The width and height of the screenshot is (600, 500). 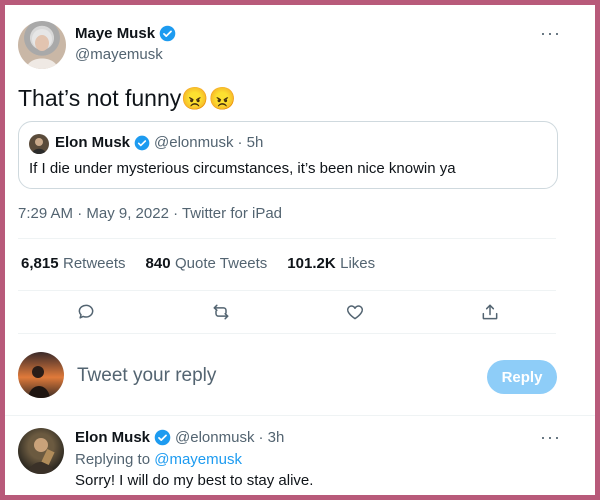 I want to click on quoted-author-handle: @elonmusk, so click(x=194, y=142).